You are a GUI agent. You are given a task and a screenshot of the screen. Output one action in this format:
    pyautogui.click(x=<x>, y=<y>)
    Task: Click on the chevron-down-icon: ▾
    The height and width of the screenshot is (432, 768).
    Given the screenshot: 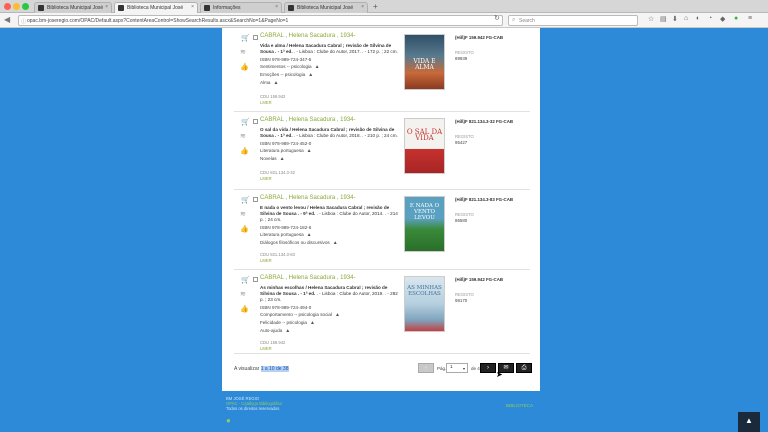 What is the action you would take?
    pyautogui.click(x=463, y=368)
    